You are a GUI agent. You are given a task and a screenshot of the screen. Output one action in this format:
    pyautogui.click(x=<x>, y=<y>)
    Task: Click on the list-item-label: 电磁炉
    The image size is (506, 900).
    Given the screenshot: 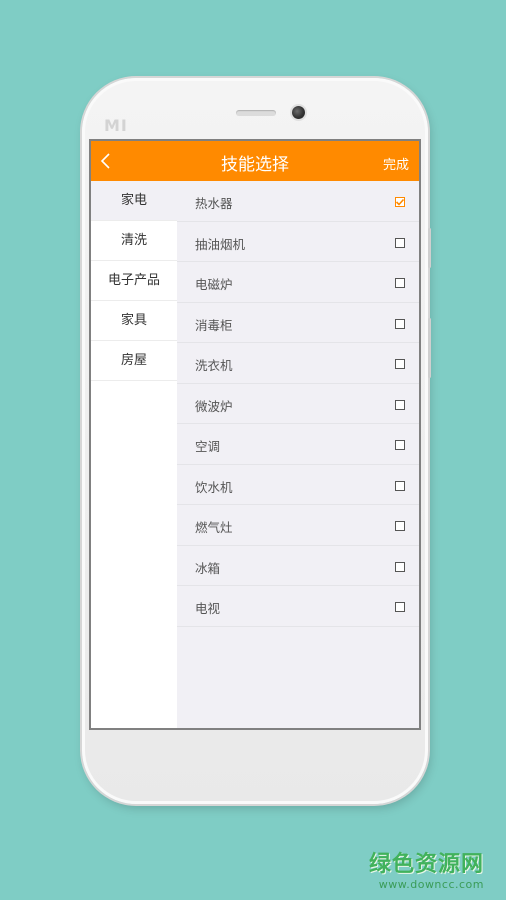 What is the action you would take?
    pyautogui.click(x=214, y=284)
    